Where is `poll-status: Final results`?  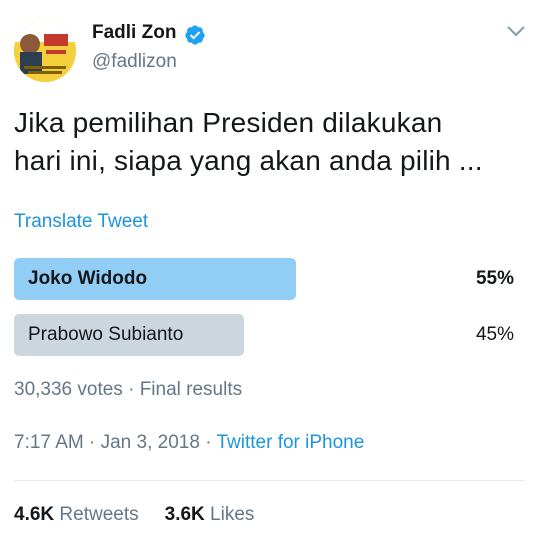 poll-status: Final results is located at coordinates (191, 389).